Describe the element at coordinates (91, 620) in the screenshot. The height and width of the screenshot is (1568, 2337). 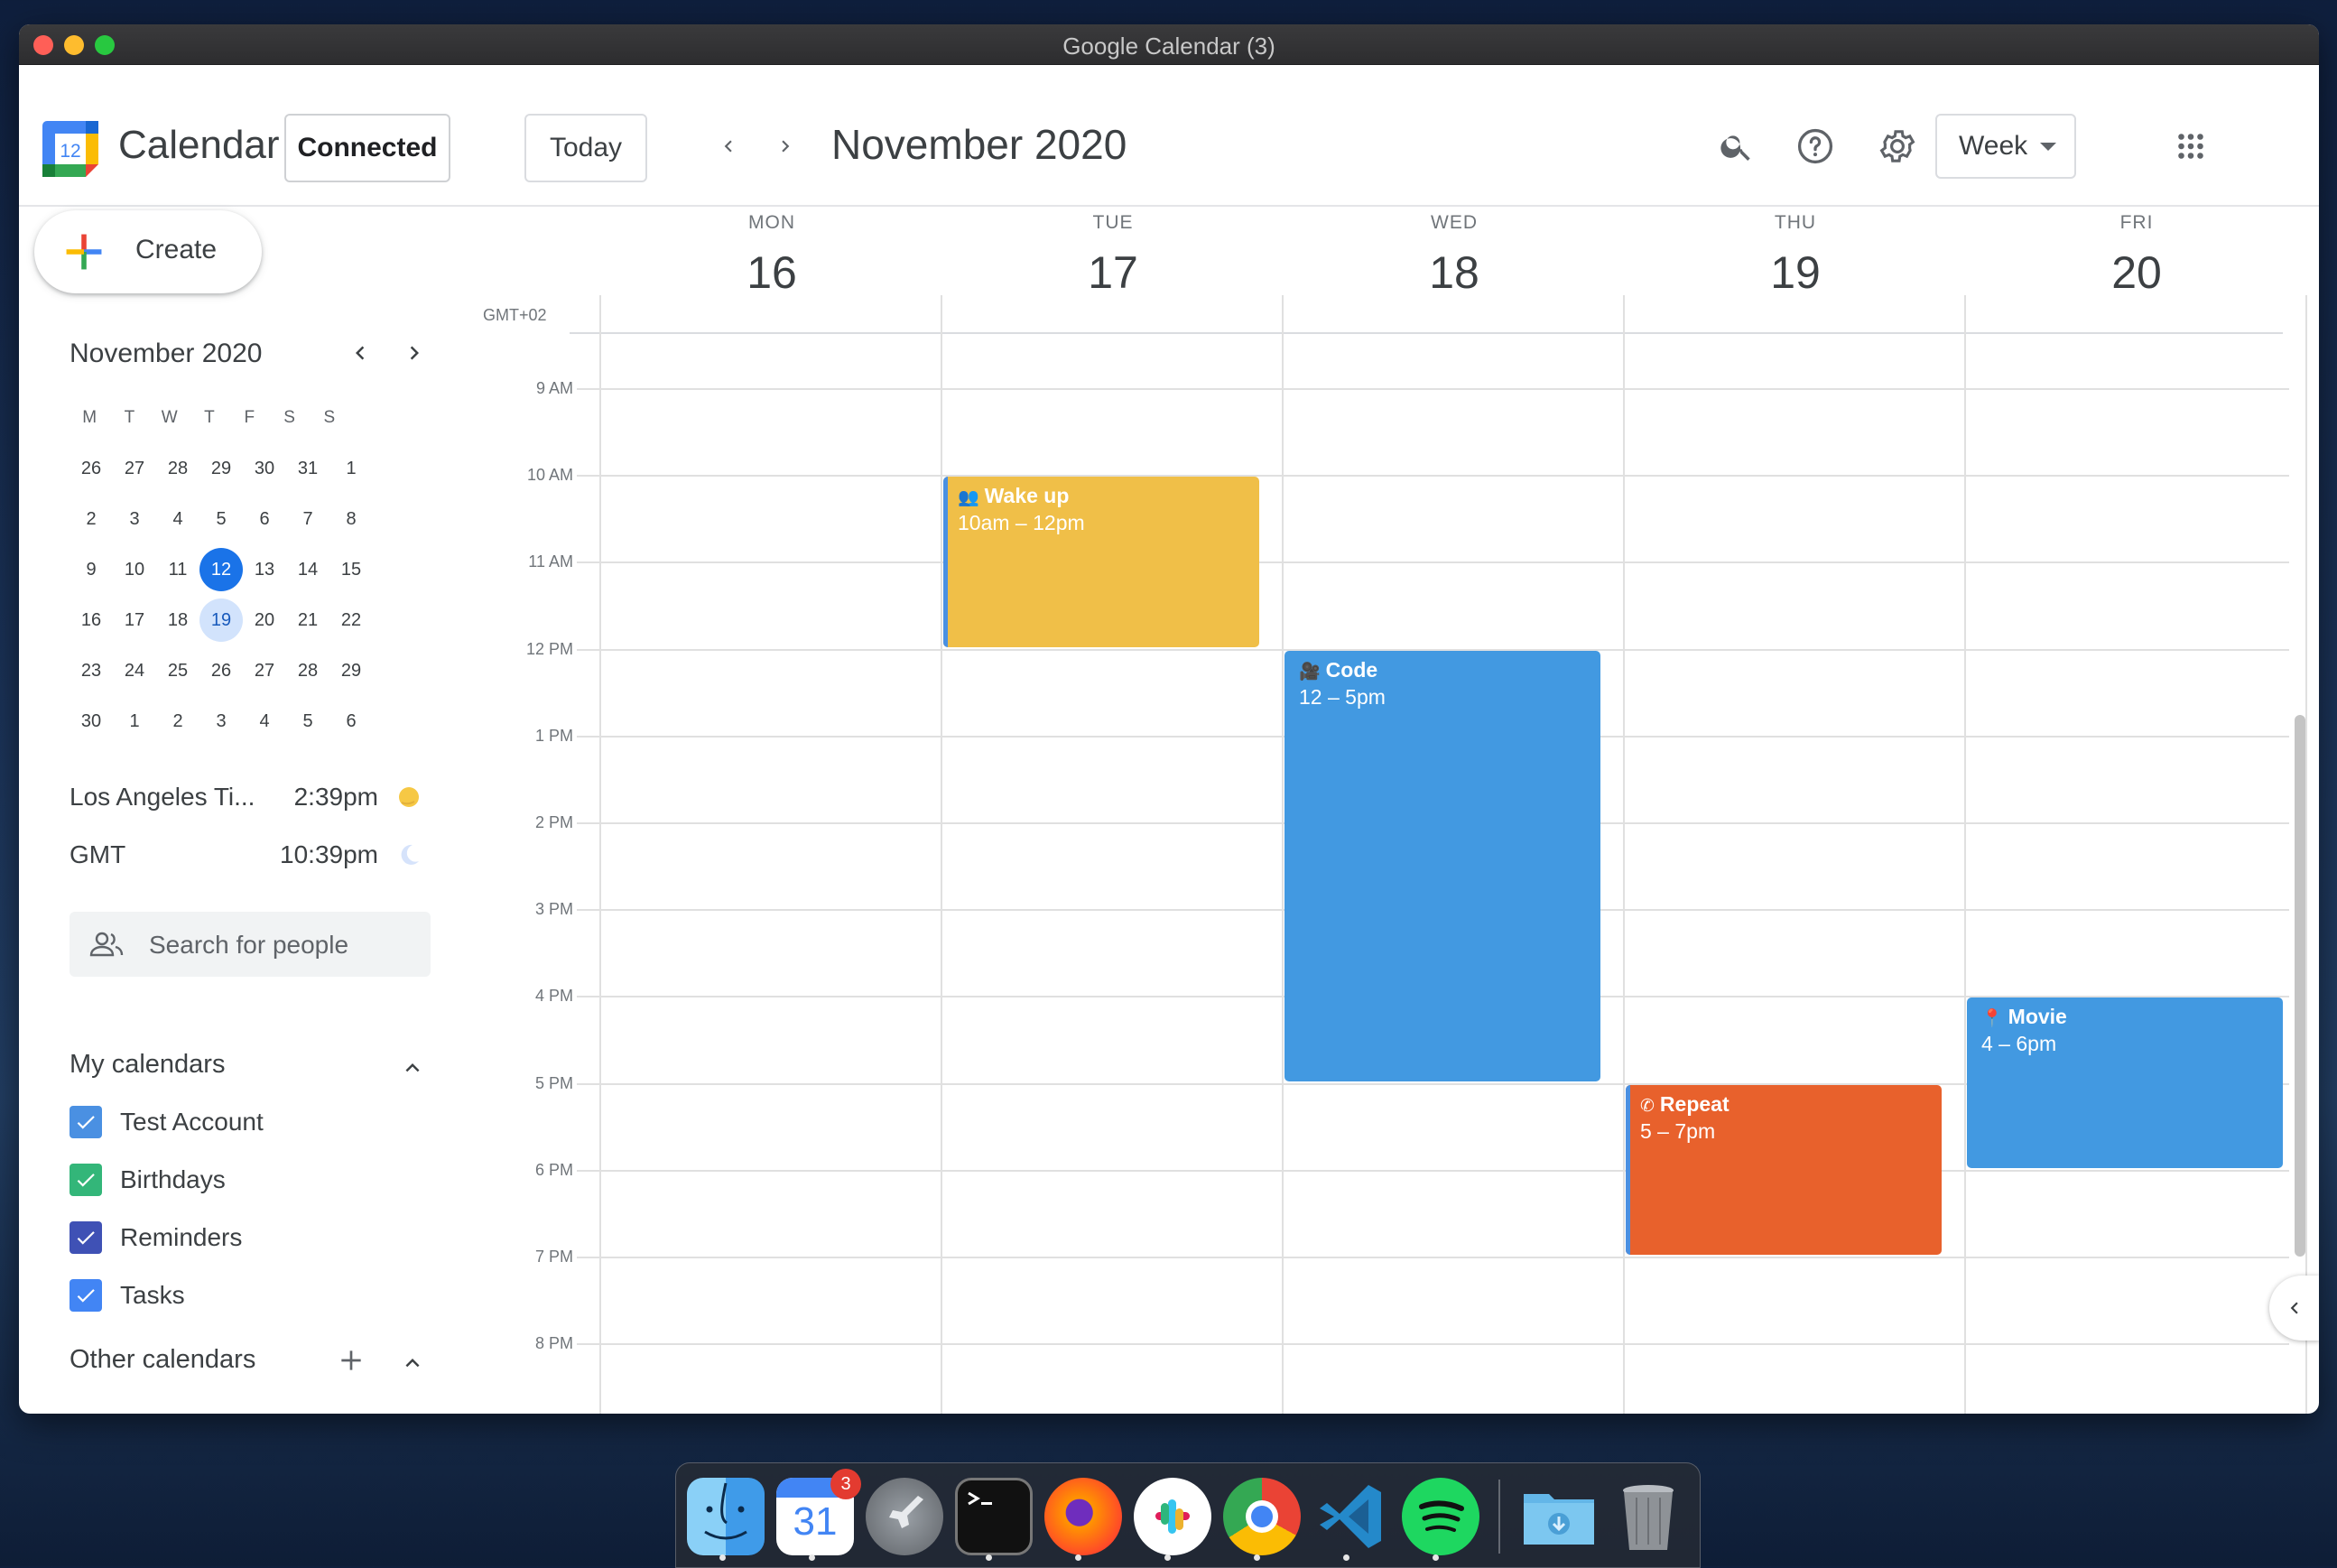
I see `mini-calendar-day: 16` at that location.